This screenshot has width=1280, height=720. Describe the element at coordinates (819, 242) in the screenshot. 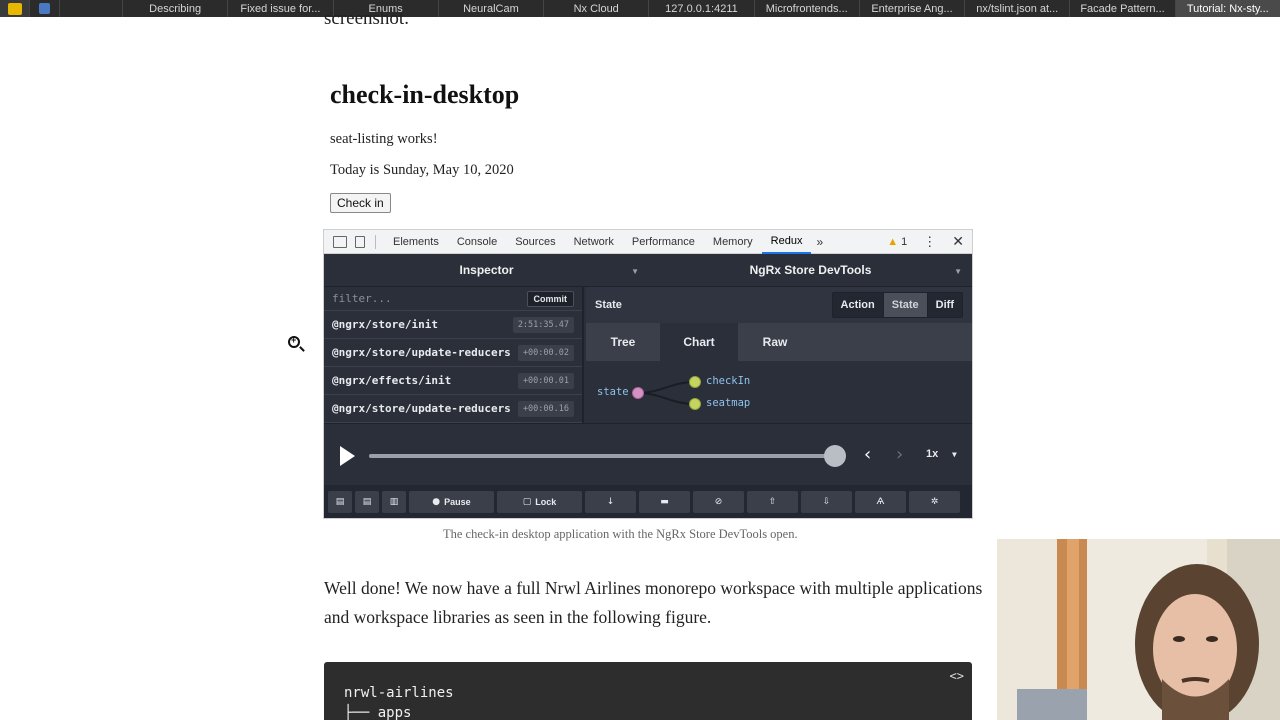

I see `more-tabs-icon: »` at that location.